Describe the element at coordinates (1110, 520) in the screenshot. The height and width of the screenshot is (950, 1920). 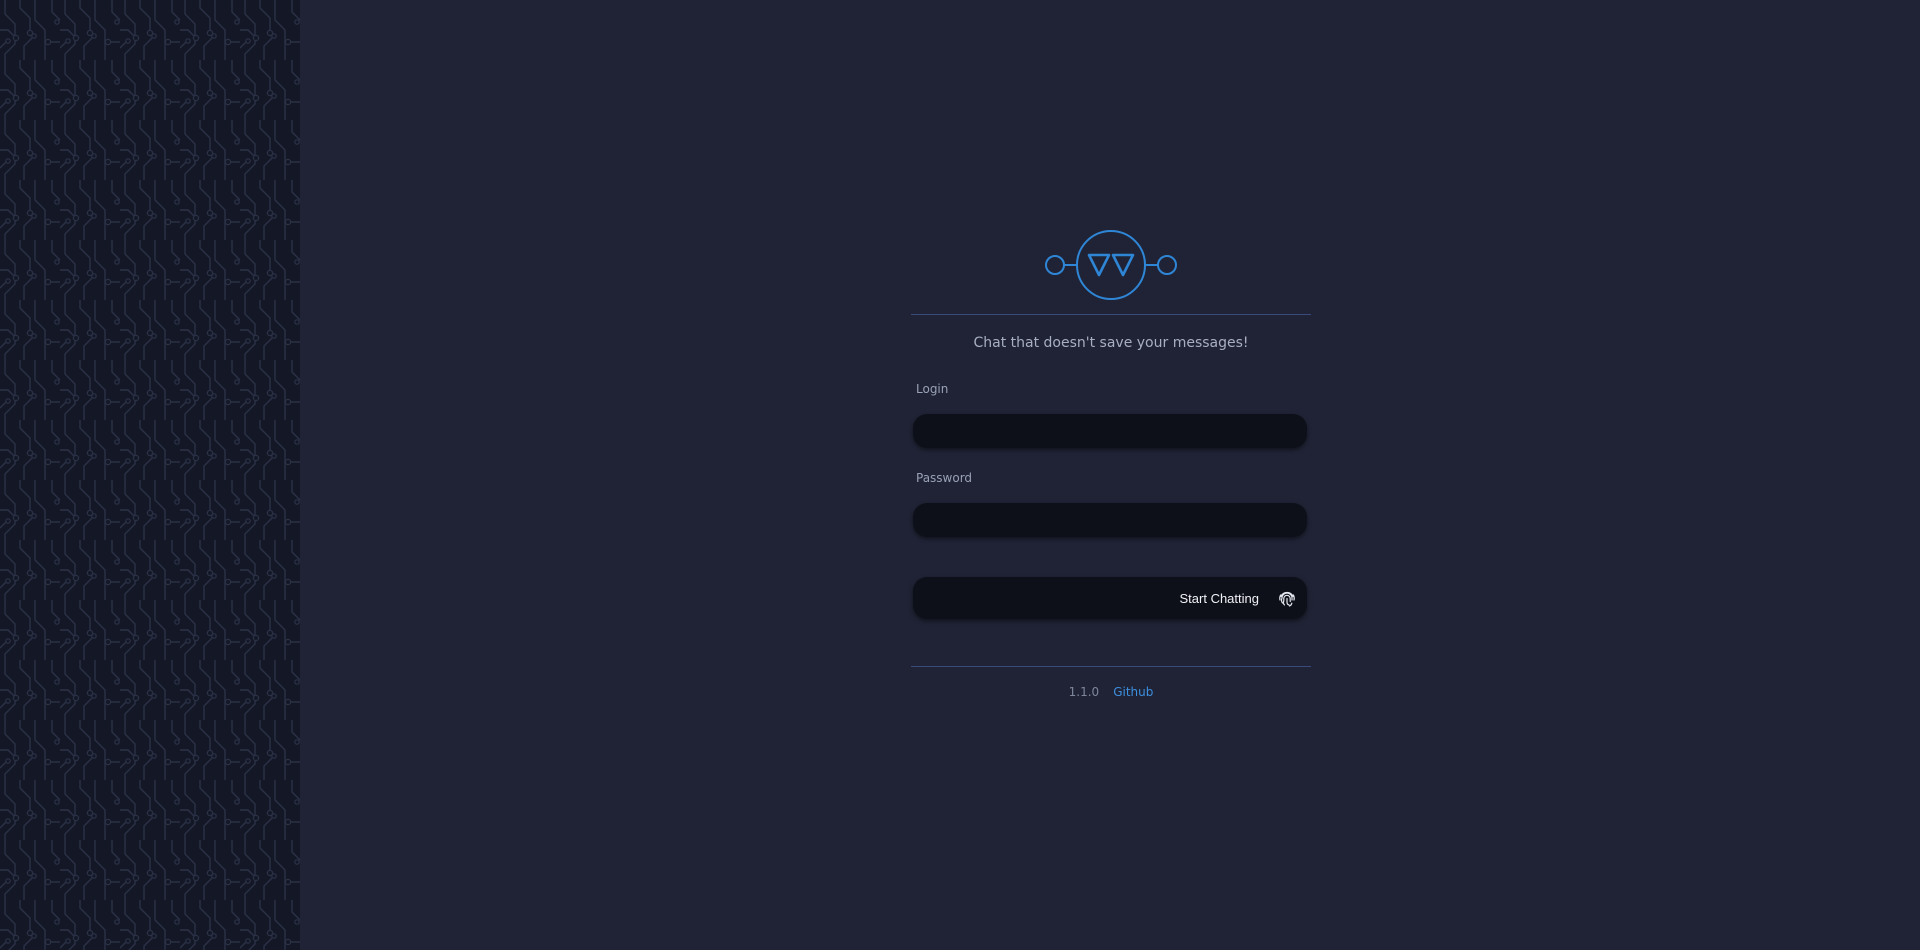
I see `password-input` at that location.